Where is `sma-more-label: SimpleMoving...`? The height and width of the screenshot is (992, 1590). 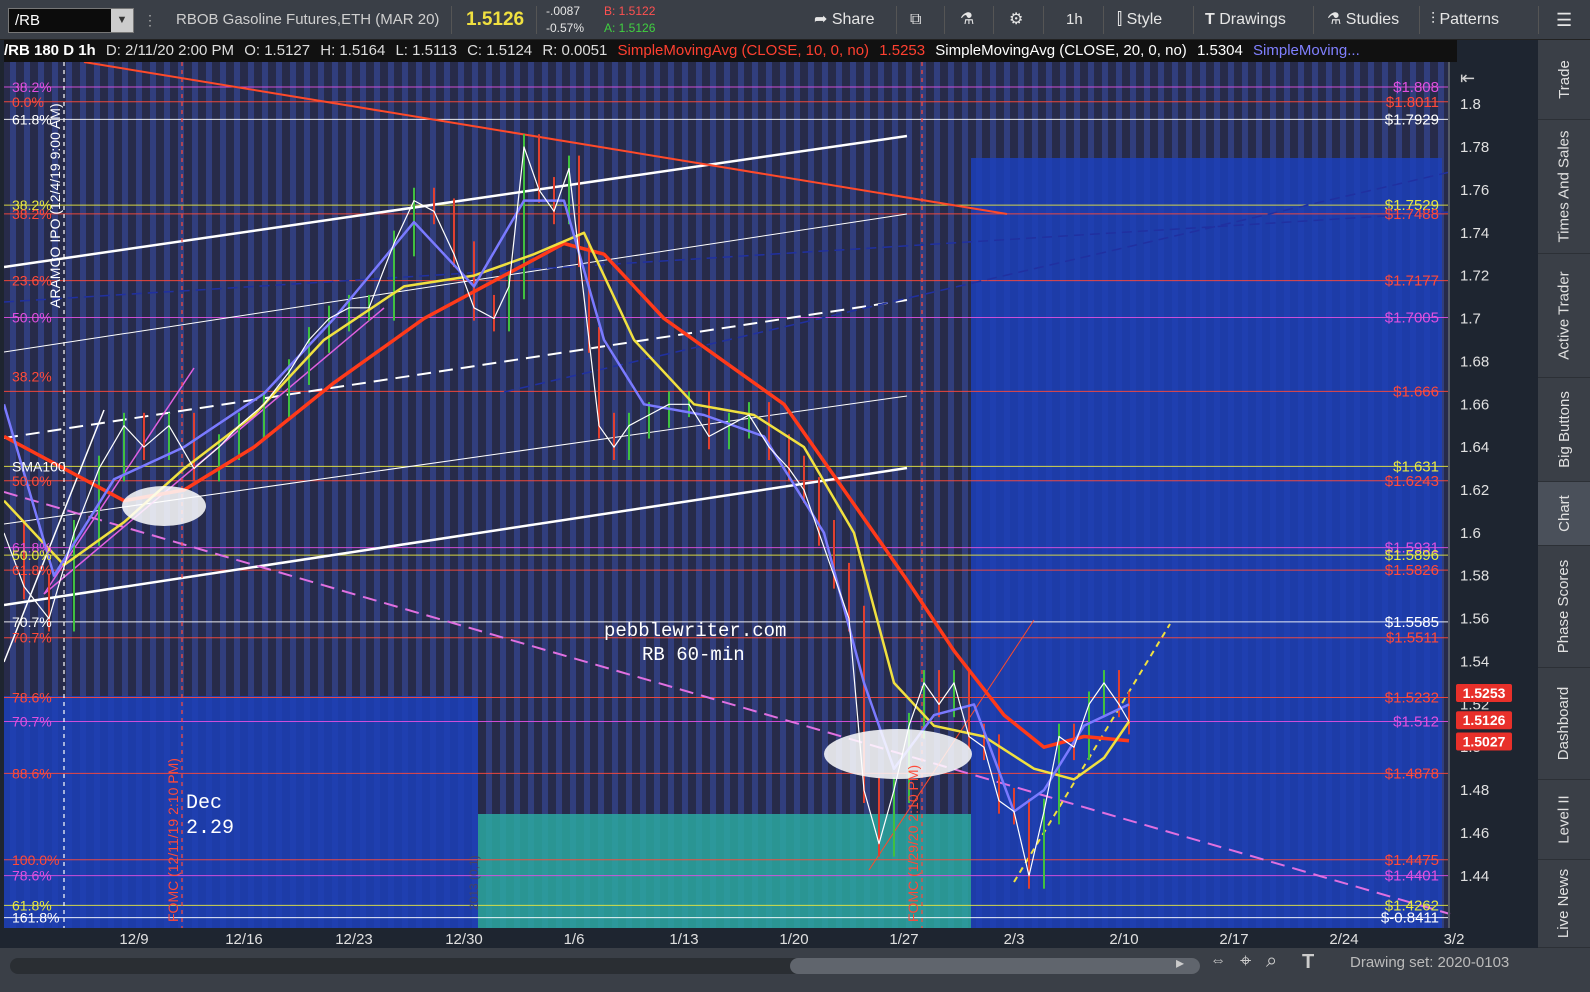 sma-more-label: SimpleMoving... is located at coordinates (1306, 50).